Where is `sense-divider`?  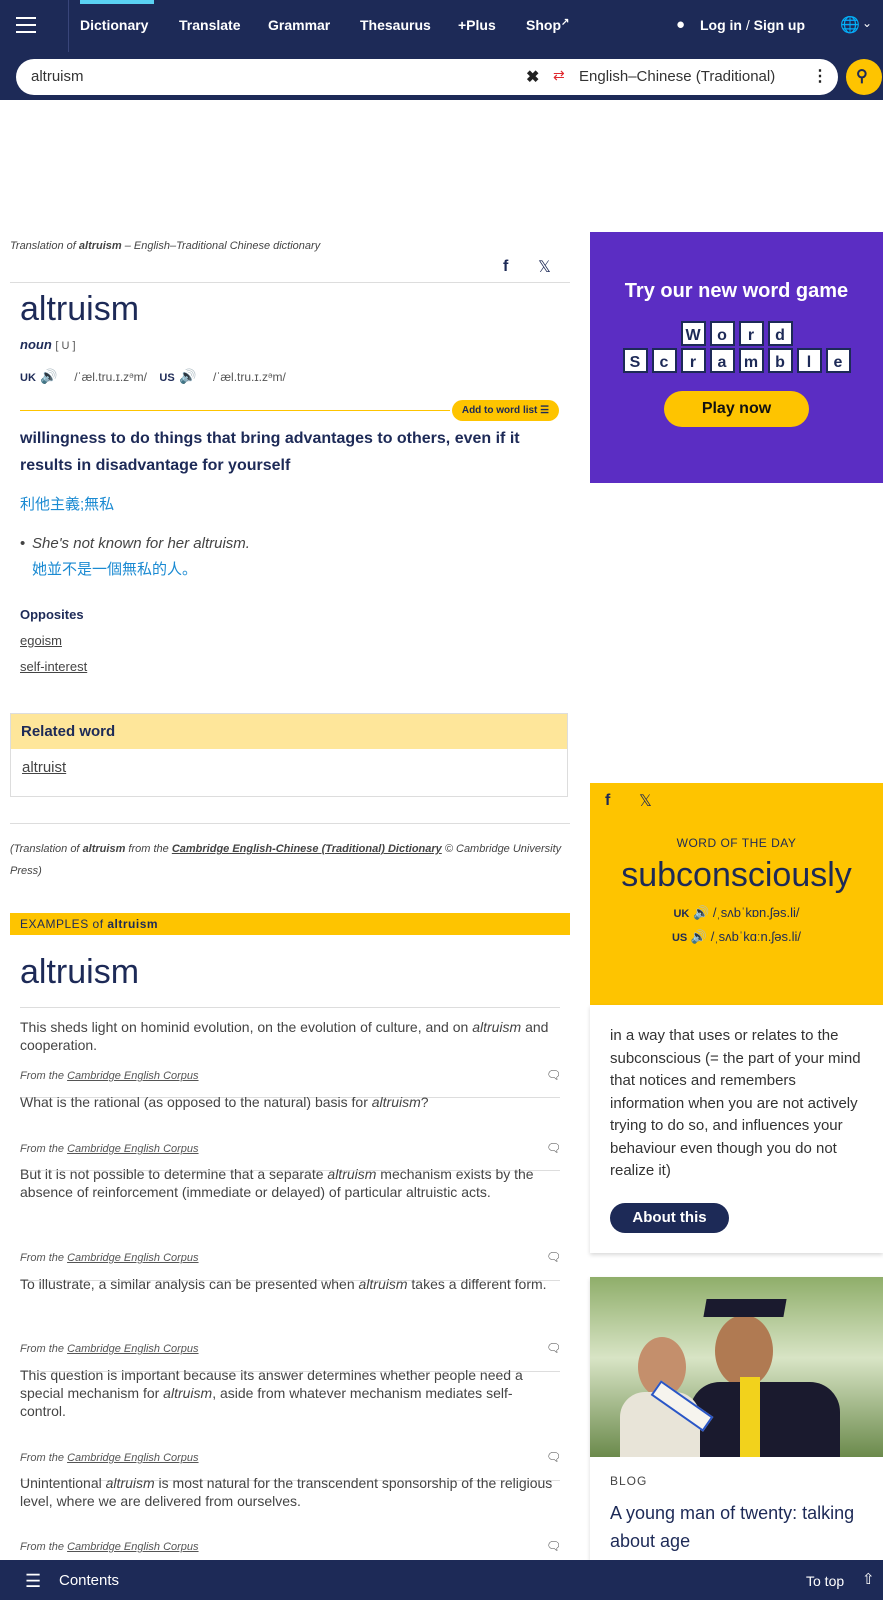
sense-divider is located at coordinates (235, 410).